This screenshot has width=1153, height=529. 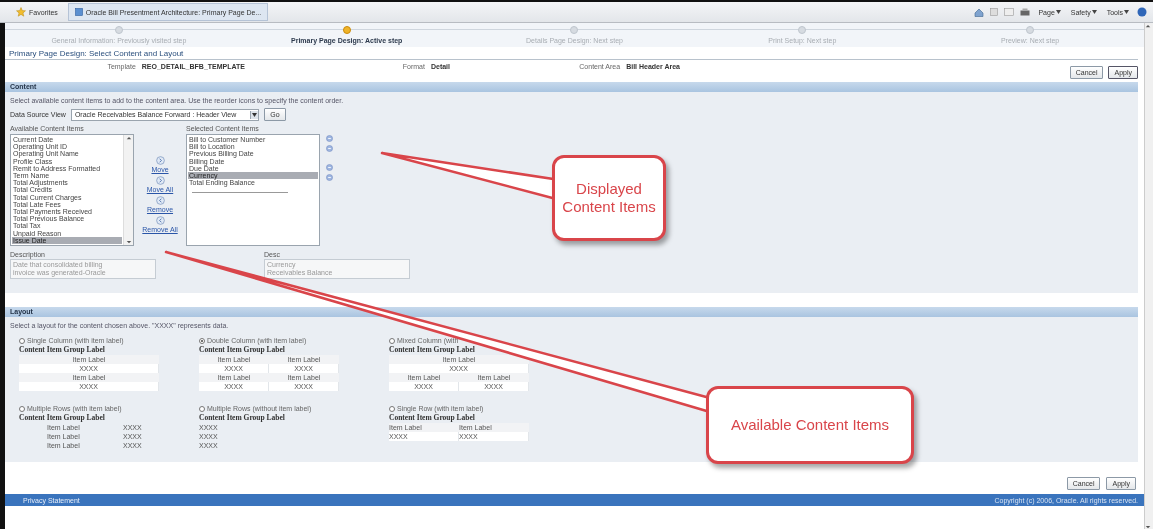 I want to click on page-title: Primary Page Design: Select Content and Layout, so click(x=571, y=53).